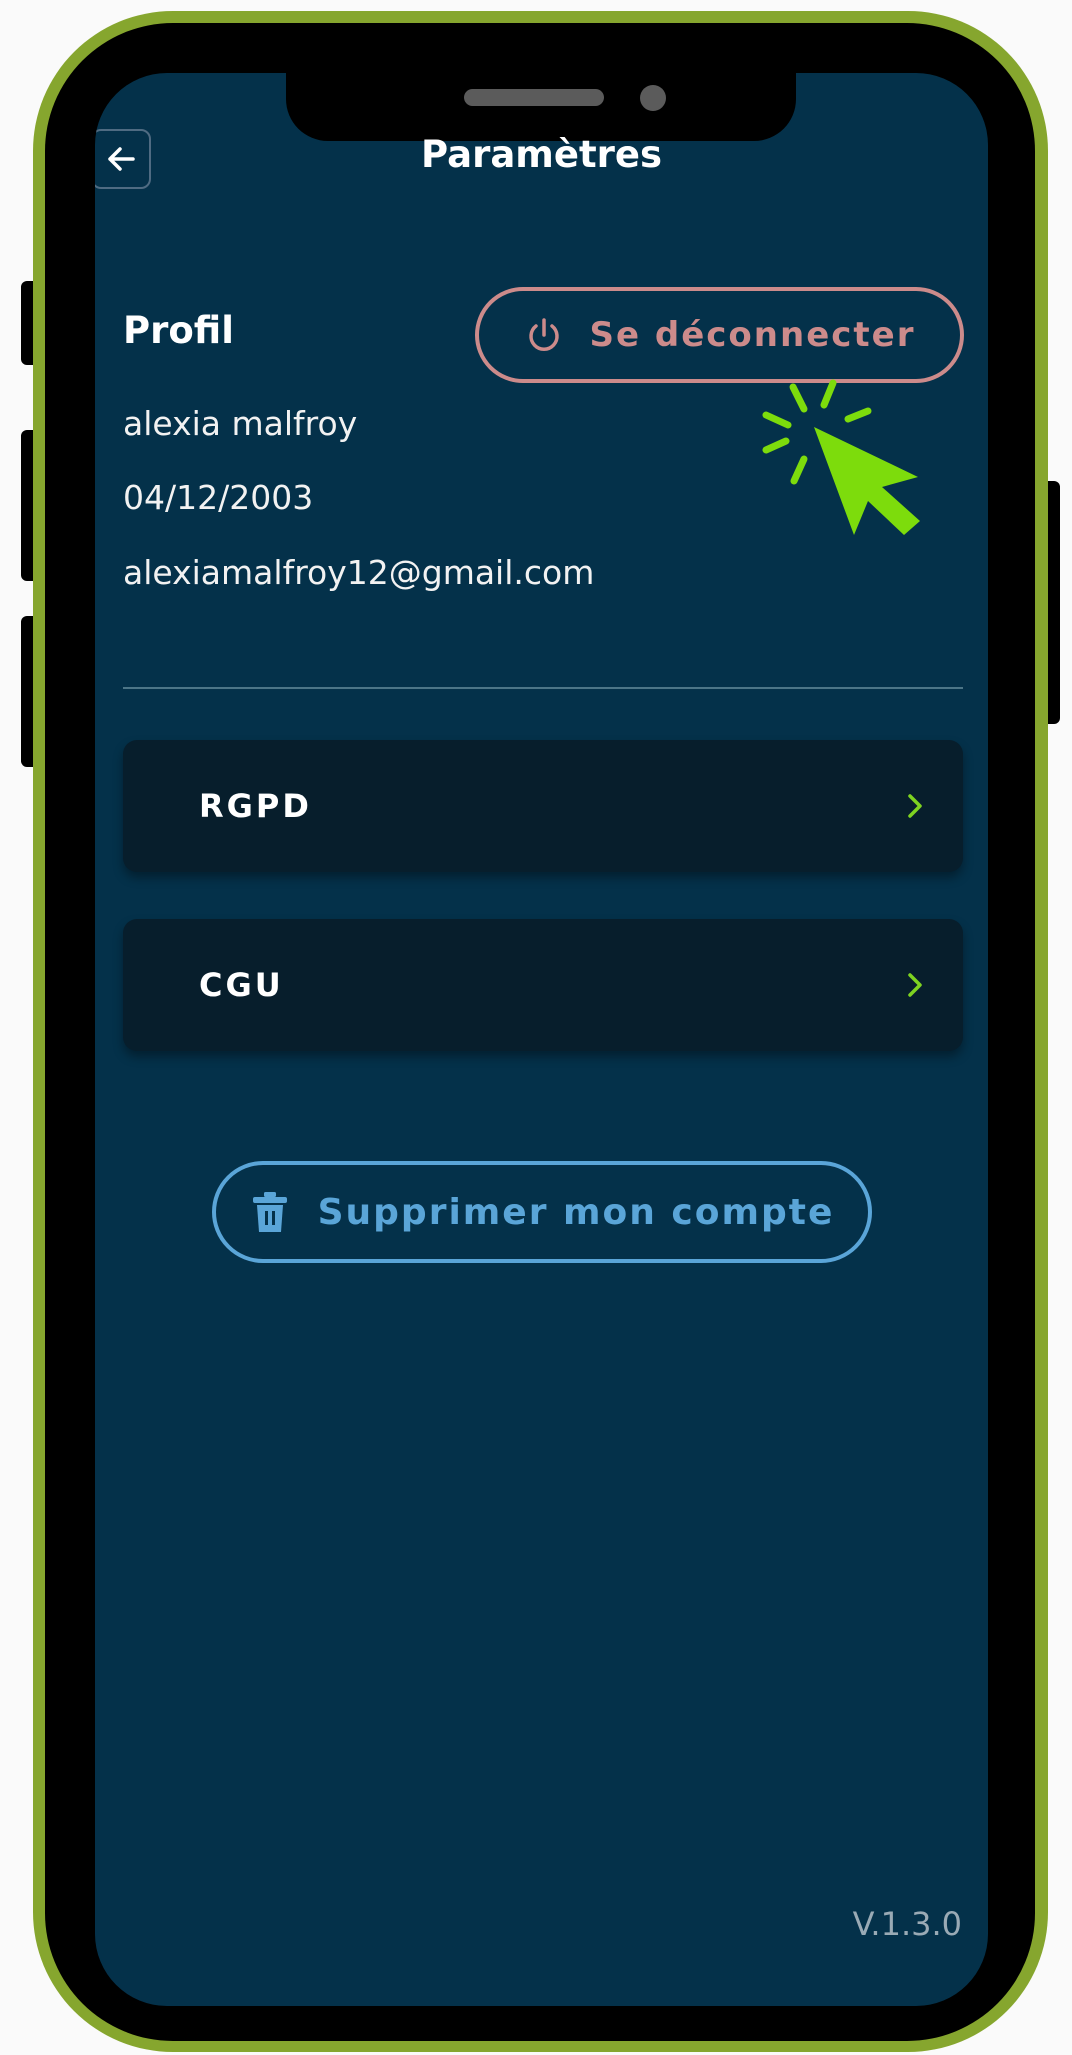  What do you see at coordinates (255, 806) in the screenshot?
I see `menu-item-label: RGPD` at bounding box center [255, 806].